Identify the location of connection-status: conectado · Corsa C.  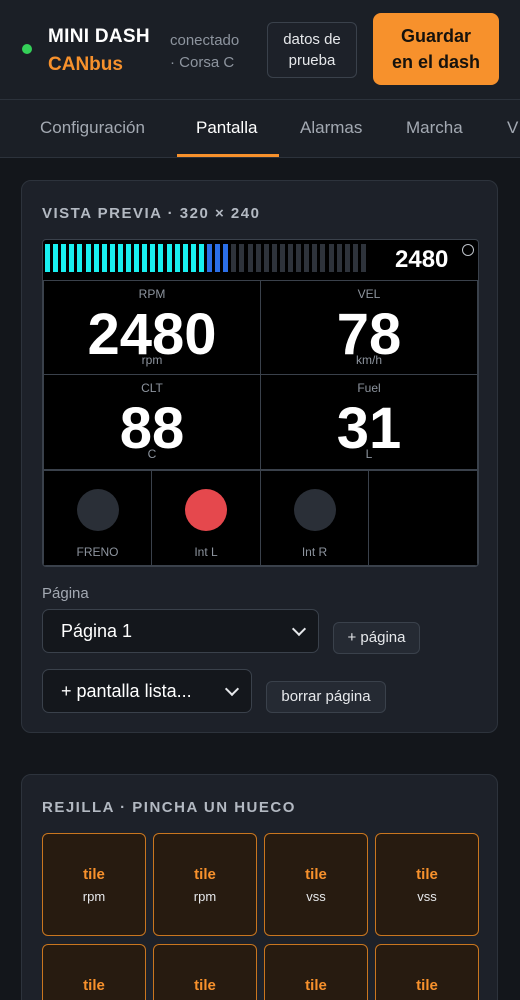
(204, 52).